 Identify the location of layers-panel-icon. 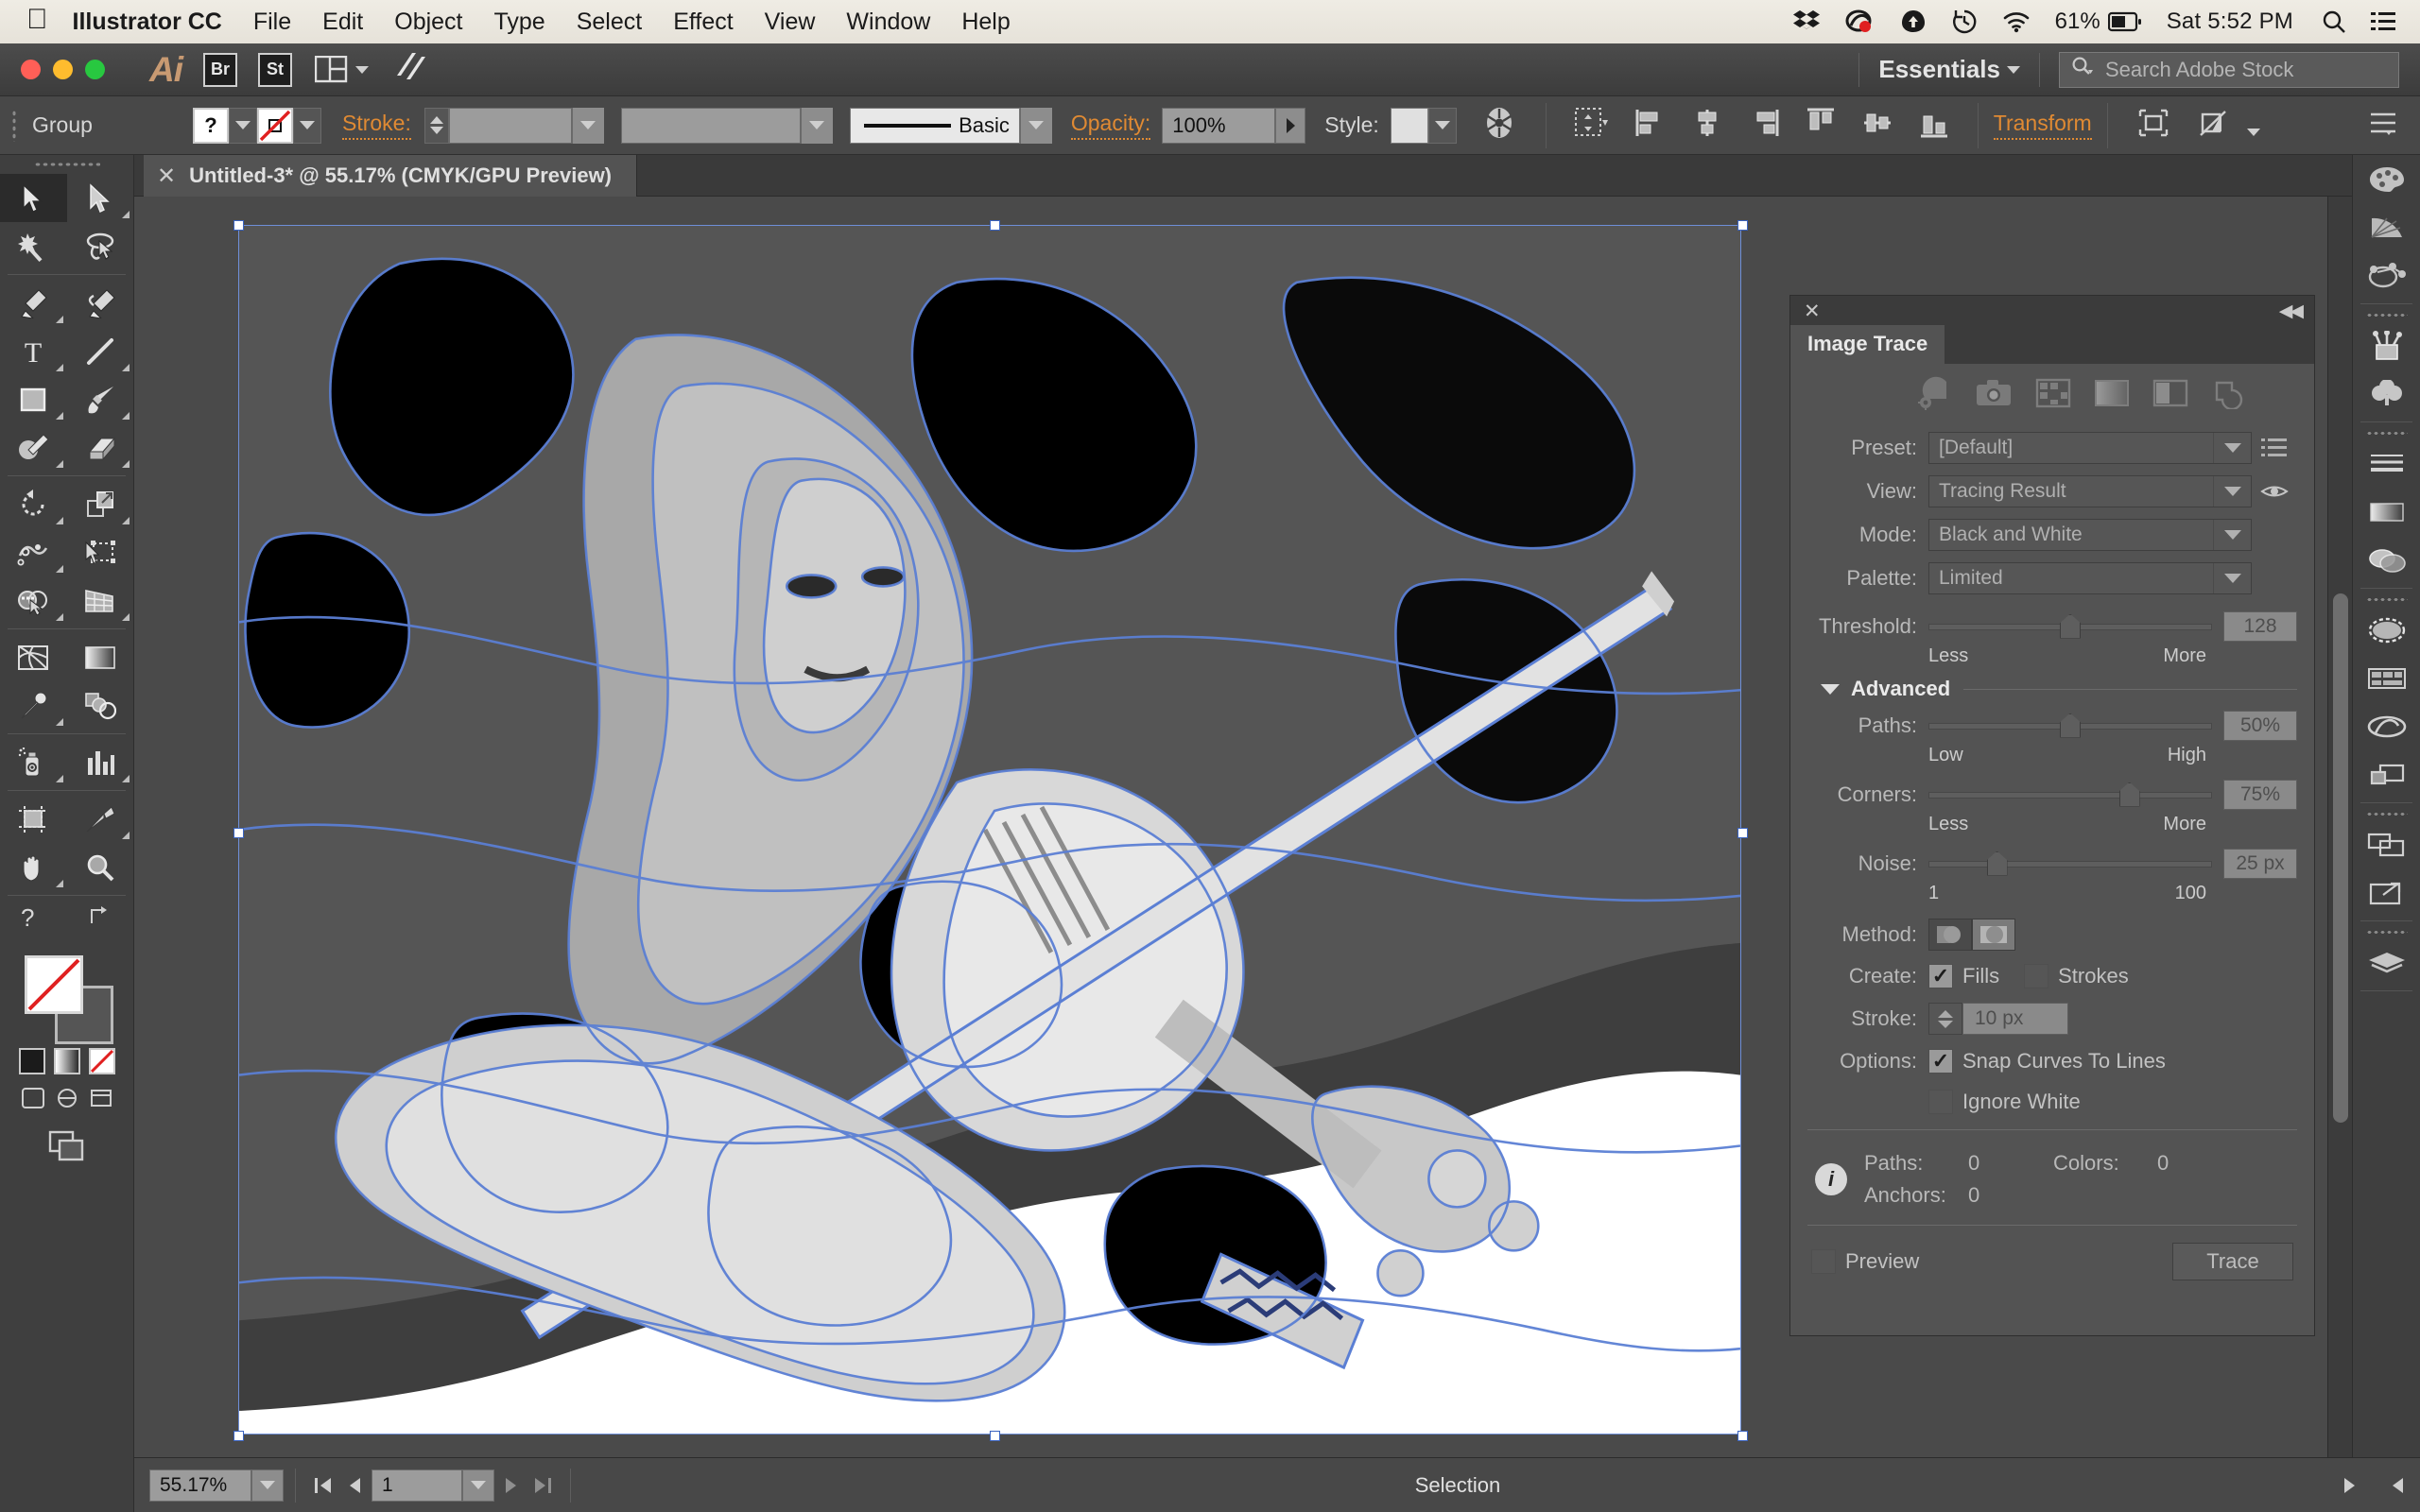
(2387, 962).